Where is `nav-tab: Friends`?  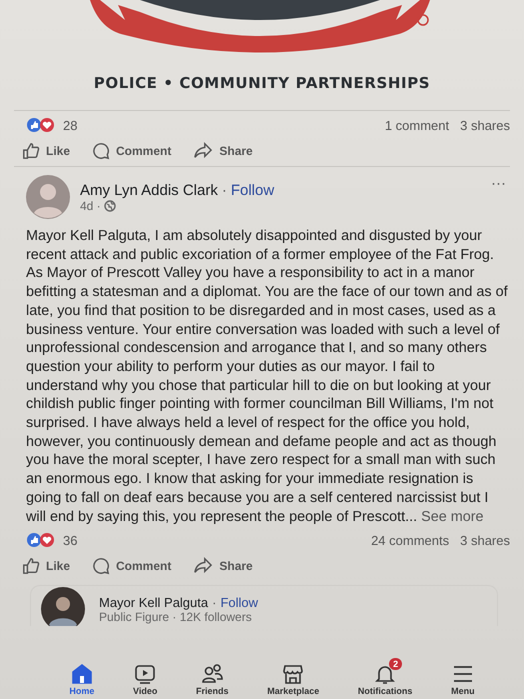
nav-tab: Friends is located at coordinates (212, 678).